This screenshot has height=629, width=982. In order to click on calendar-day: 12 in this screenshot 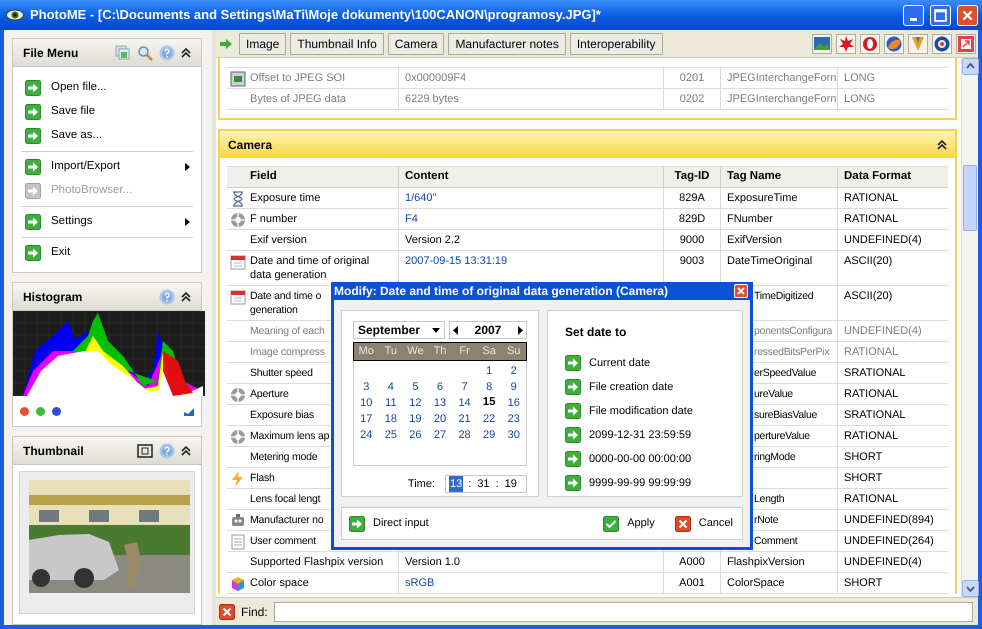, I will do `click(415, 403)`.